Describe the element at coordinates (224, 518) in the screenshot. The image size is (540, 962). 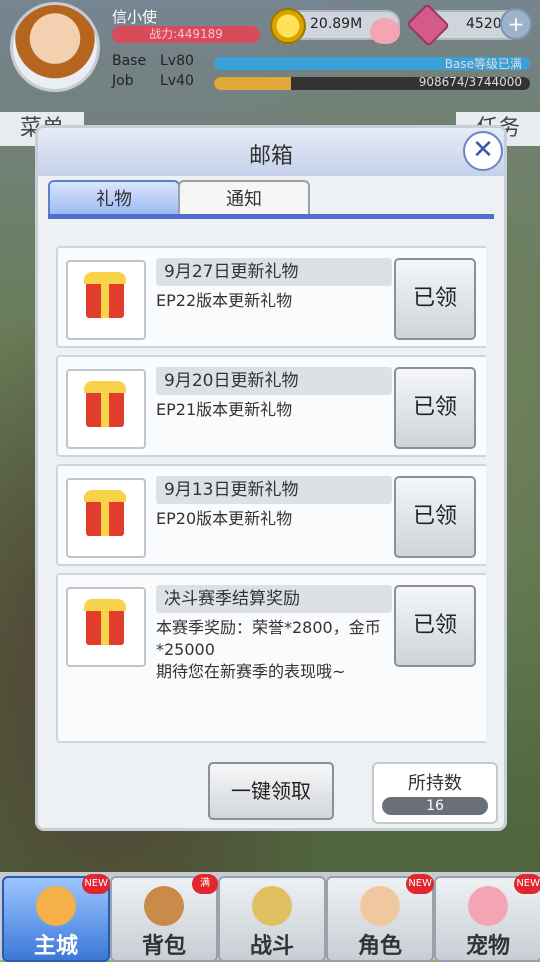
I see `mail-body: EP20版本更新礼物` at that location.